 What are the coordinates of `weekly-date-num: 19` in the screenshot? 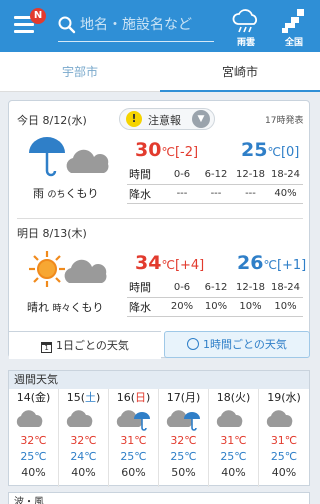 It's located at (274, 397).